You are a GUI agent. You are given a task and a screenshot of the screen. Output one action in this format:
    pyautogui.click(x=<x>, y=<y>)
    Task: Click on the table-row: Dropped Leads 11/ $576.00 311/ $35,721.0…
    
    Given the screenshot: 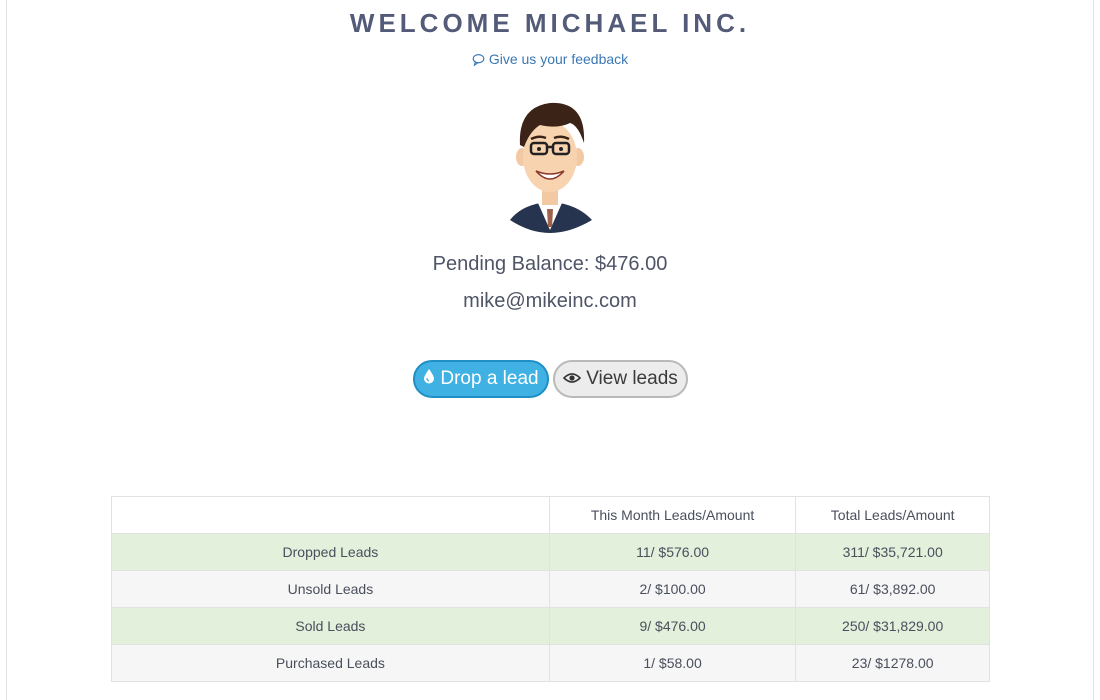 What is the action you would take?
    pyautogui.click(x=550, y=552)
    